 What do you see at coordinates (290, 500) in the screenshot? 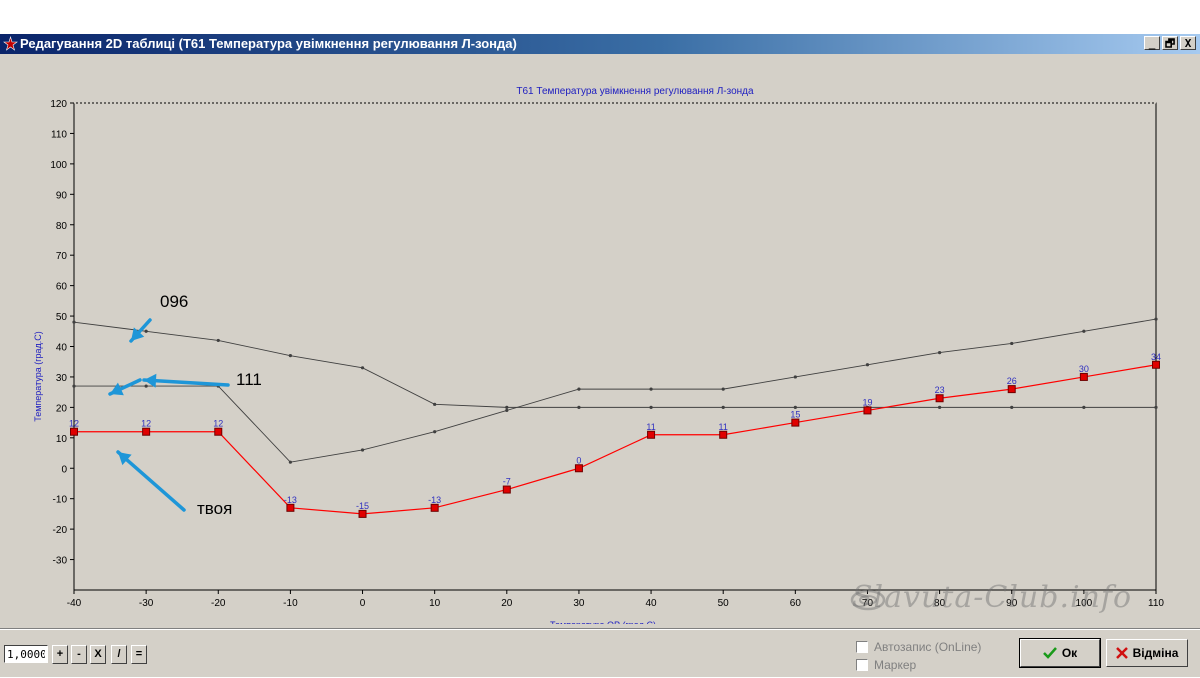
I see `data-label: -13` at bounding box center [290, 500].